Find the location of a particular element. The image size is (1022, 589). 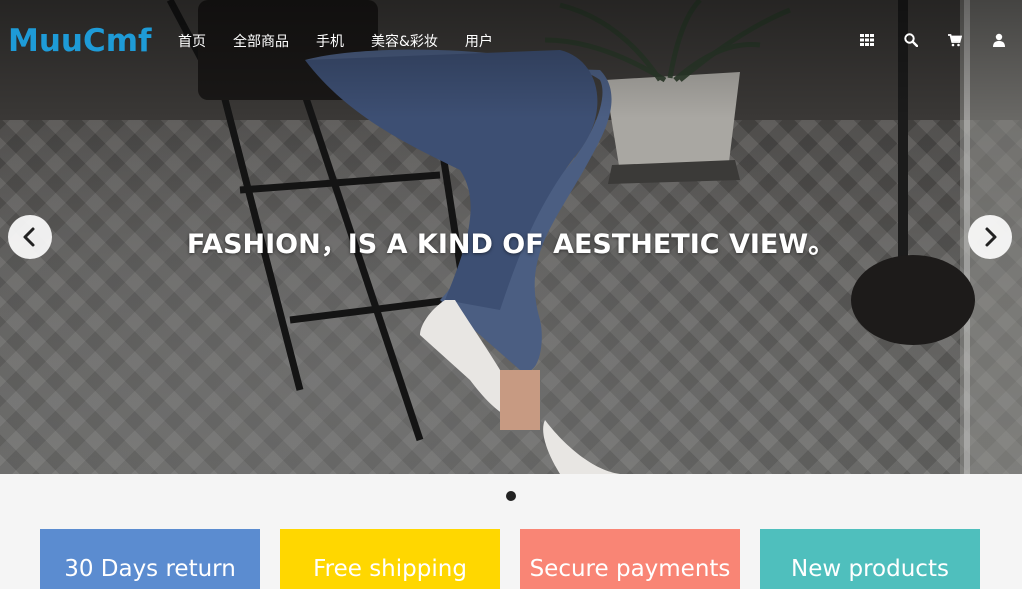

nav-item-all-products: 全部商品 is located at coordinates (261, 41).